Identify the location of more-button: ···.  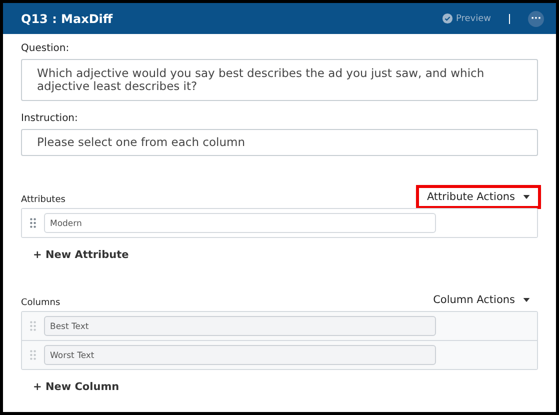
(536, 18).